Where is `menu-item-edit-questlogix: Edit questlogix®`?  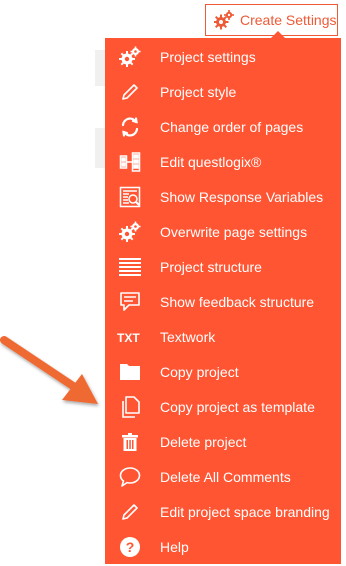 menu-item-edit-questlogix: Edit questlogix® is located at coordinates (223, 161).